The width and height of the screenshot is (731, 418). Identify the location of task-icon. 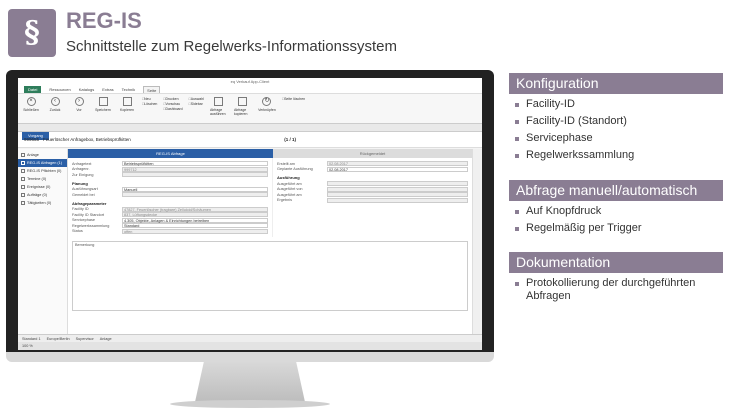
(23, 203).